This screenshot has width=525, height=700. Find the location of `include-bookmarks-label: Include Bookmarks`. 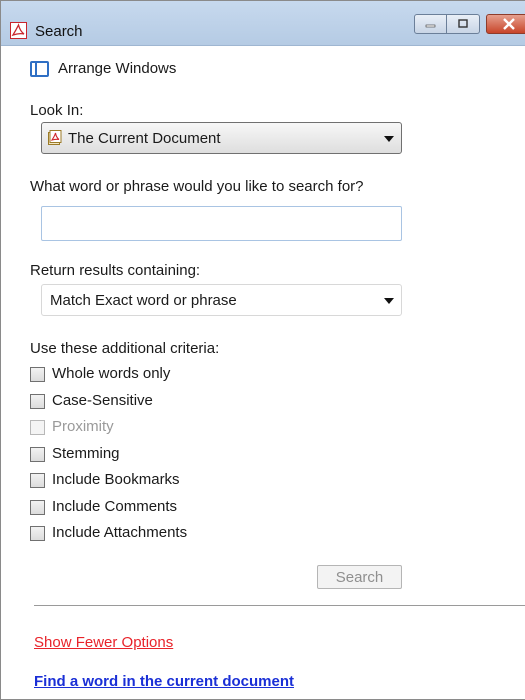

include-bookmarks-label: Include Bookmarks is located at coordinates (116, 480).